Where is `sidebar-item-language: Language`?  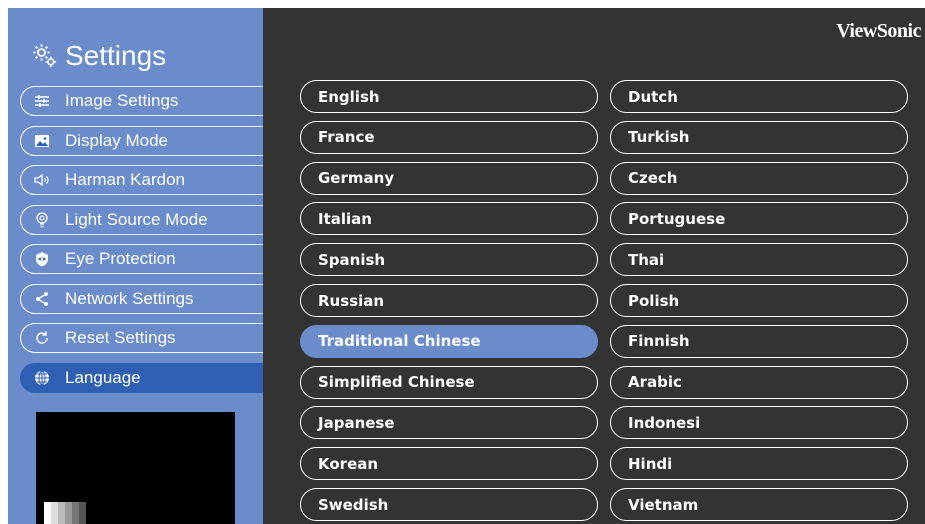 sidebar-item-language: Language is located at coordinates (145, 377).